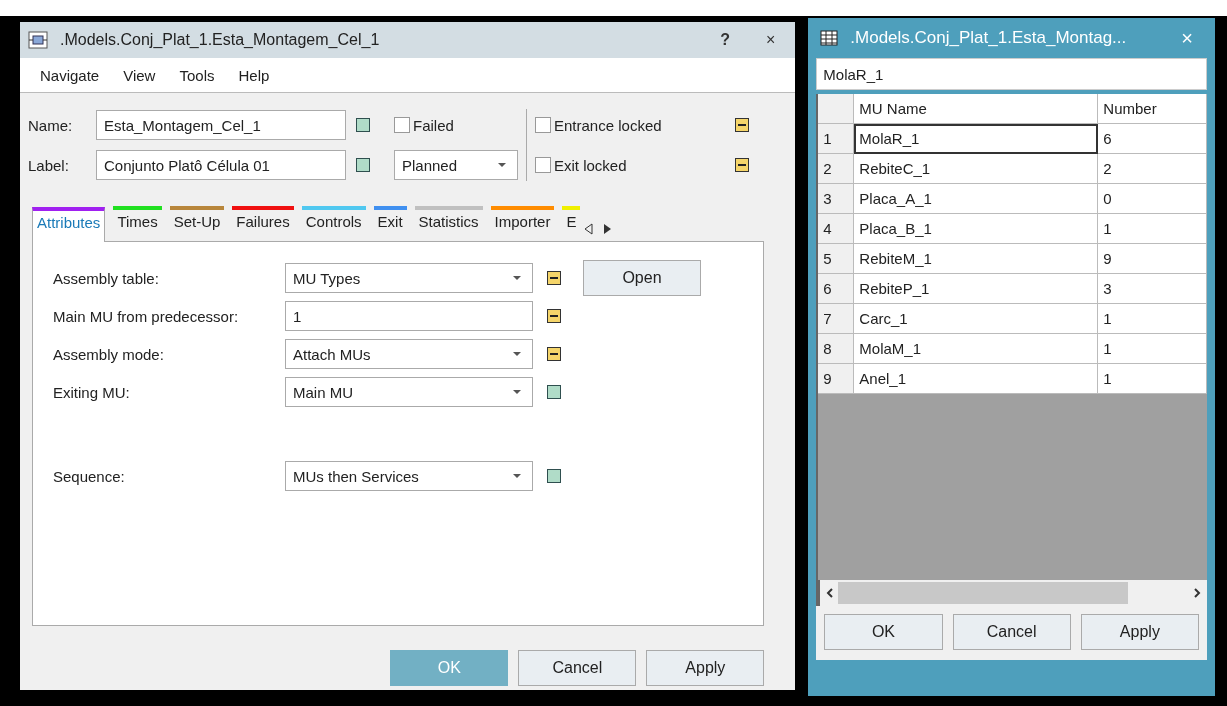 This screenshot has height=706, width=1227. I want to click on checkbox-label: Exit locked, so click(590, 165).